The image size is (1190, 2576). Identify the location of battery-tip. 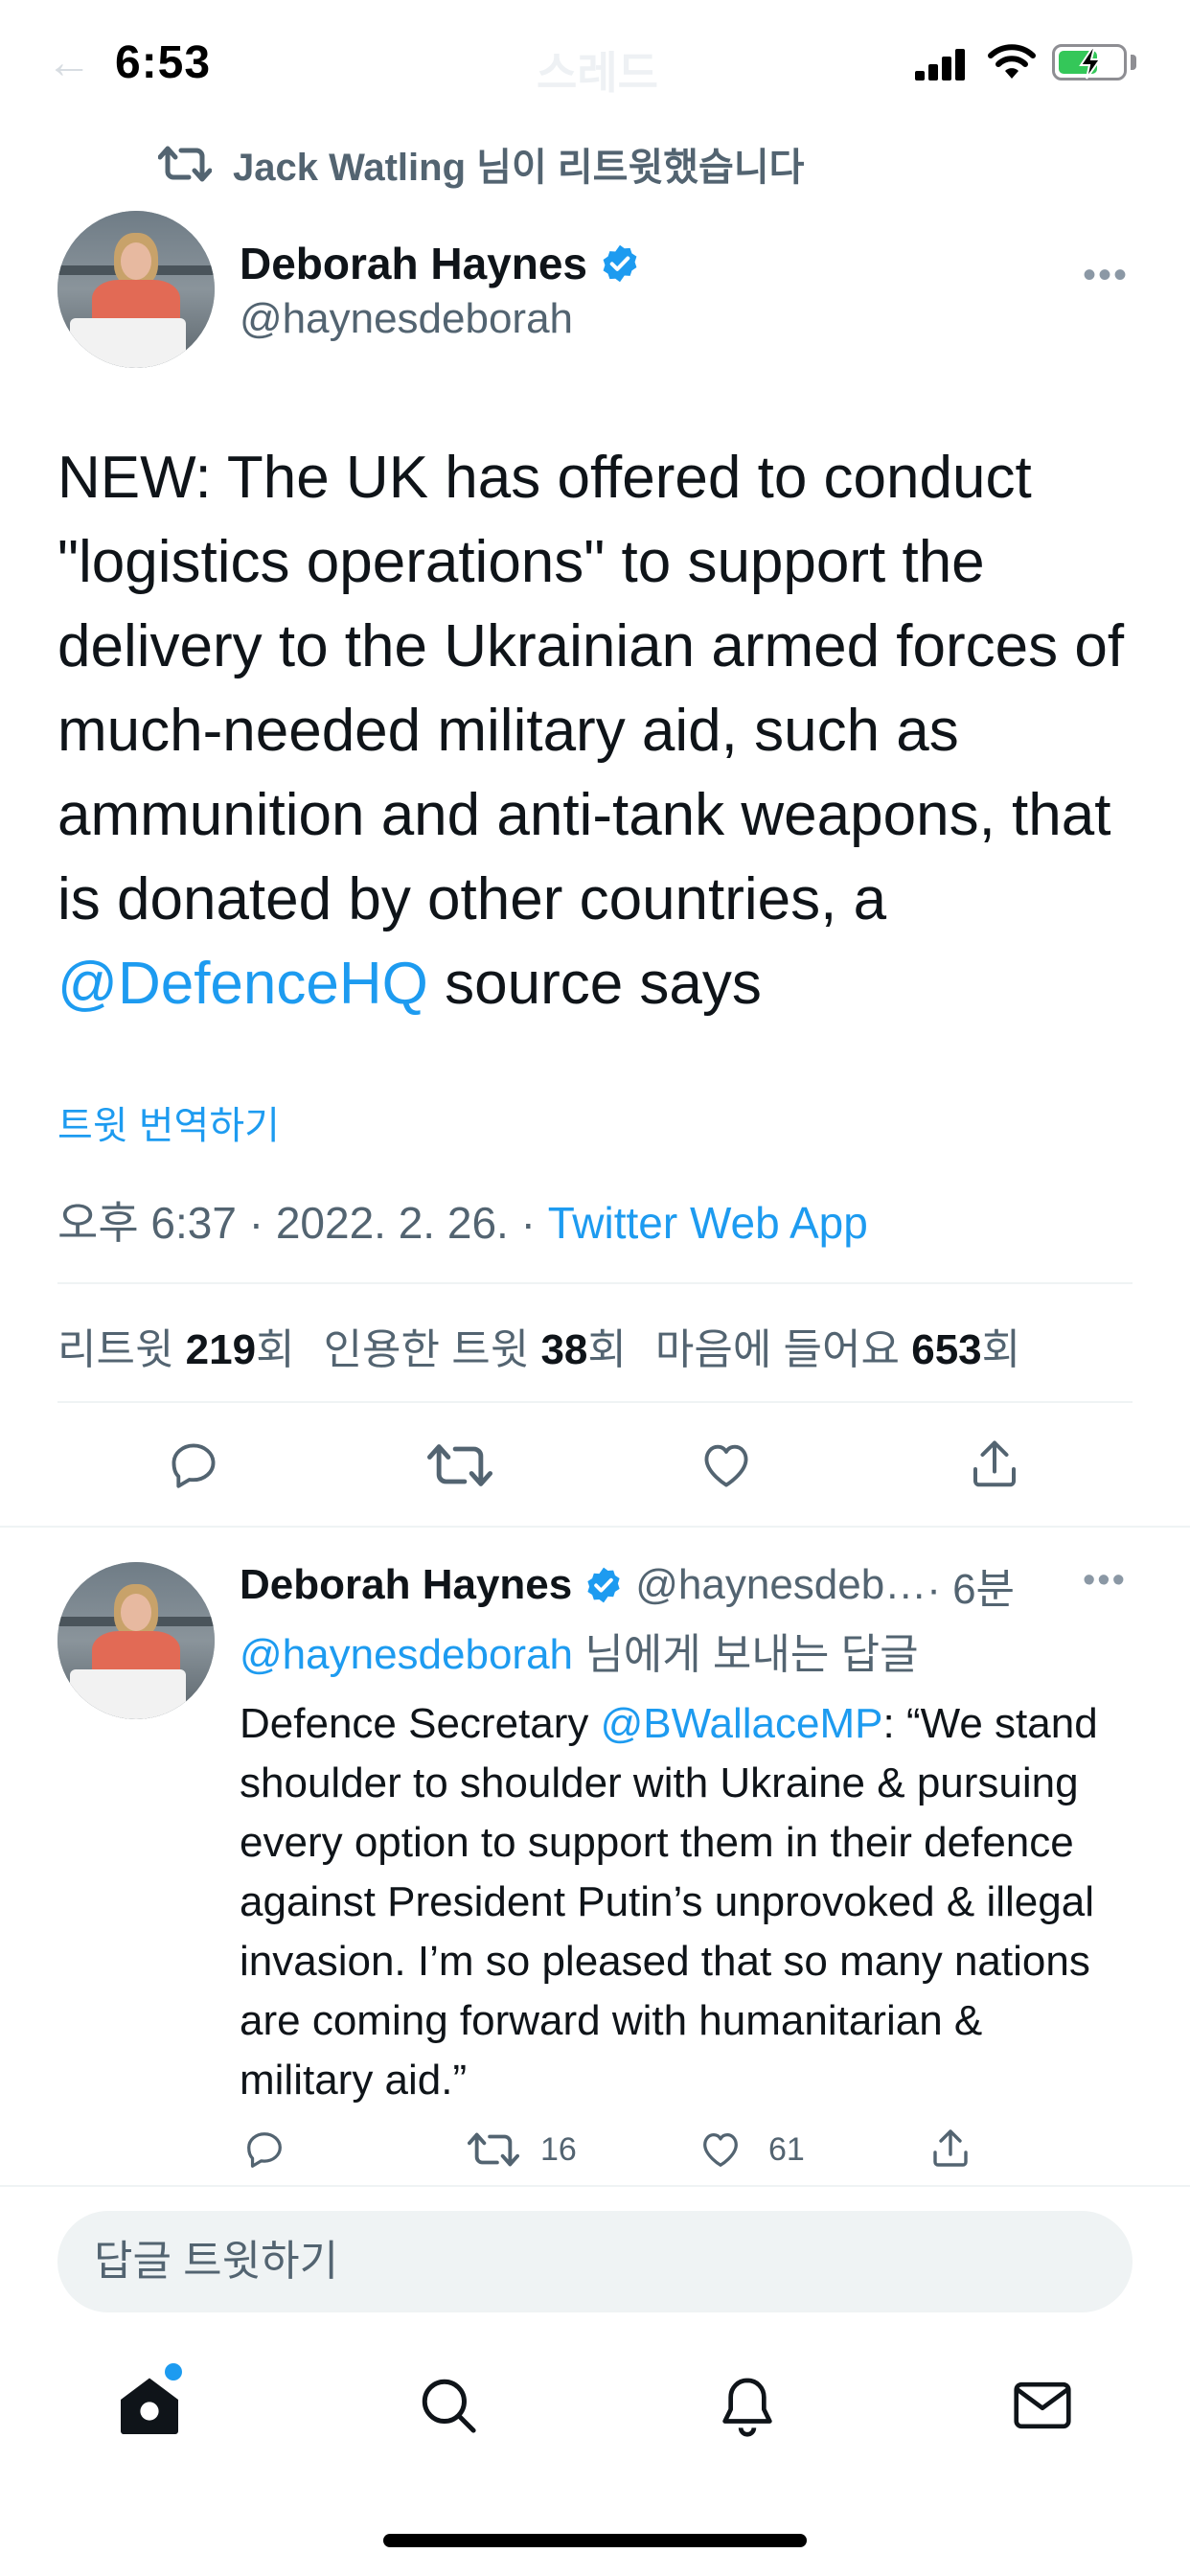
(1133, 63).